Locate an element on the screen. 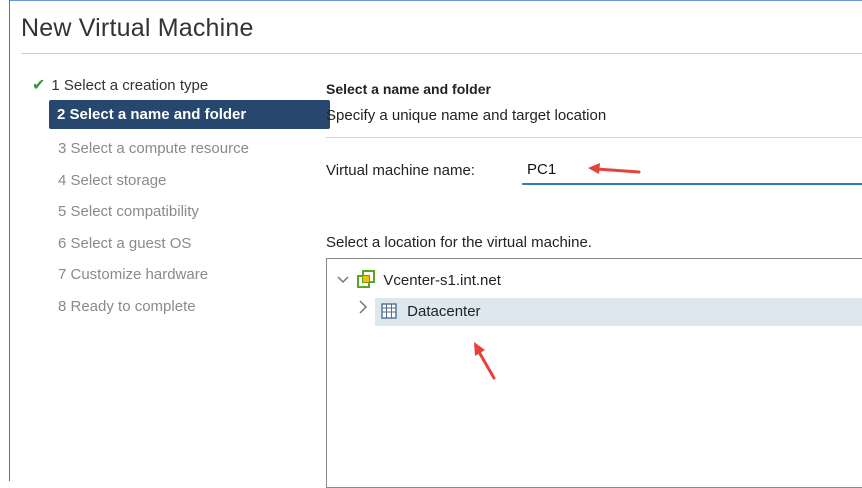  step-label: 4 Select storage is located at coordinates (112, 180).